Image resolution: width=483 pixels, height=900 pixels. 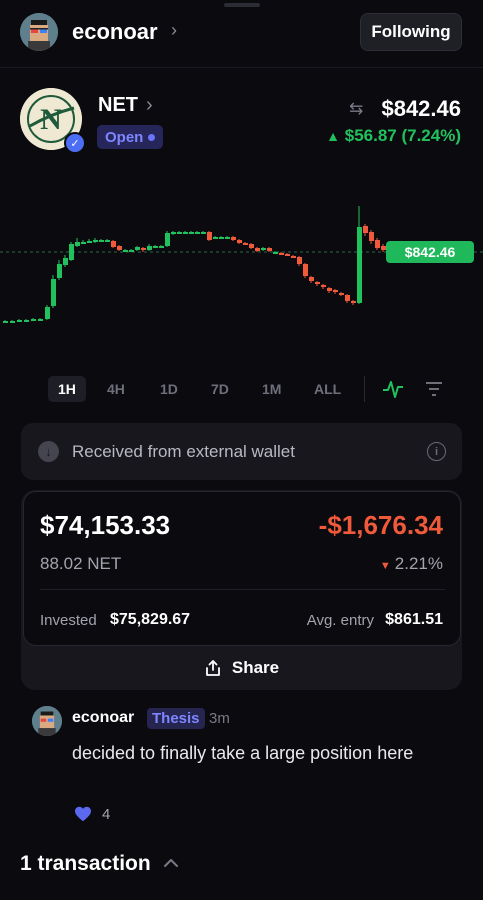 I want to click on received-banner: ↓ Received from external wallet i, so click(x=241, y=451).